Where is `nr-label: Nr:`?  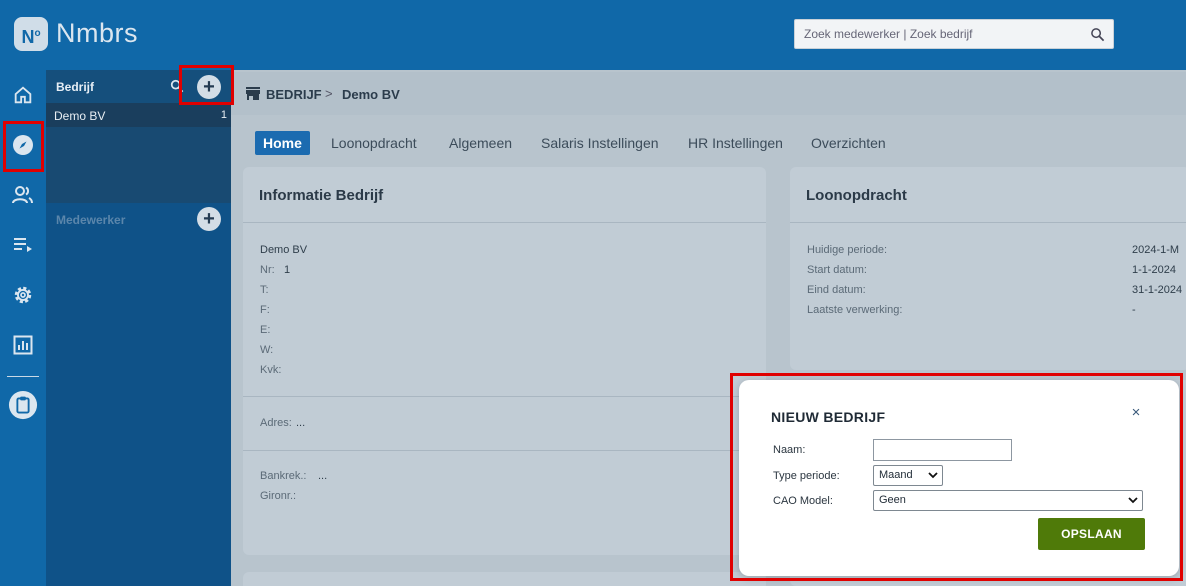 nr-label: Nr: is located at coordinates (267, 270).